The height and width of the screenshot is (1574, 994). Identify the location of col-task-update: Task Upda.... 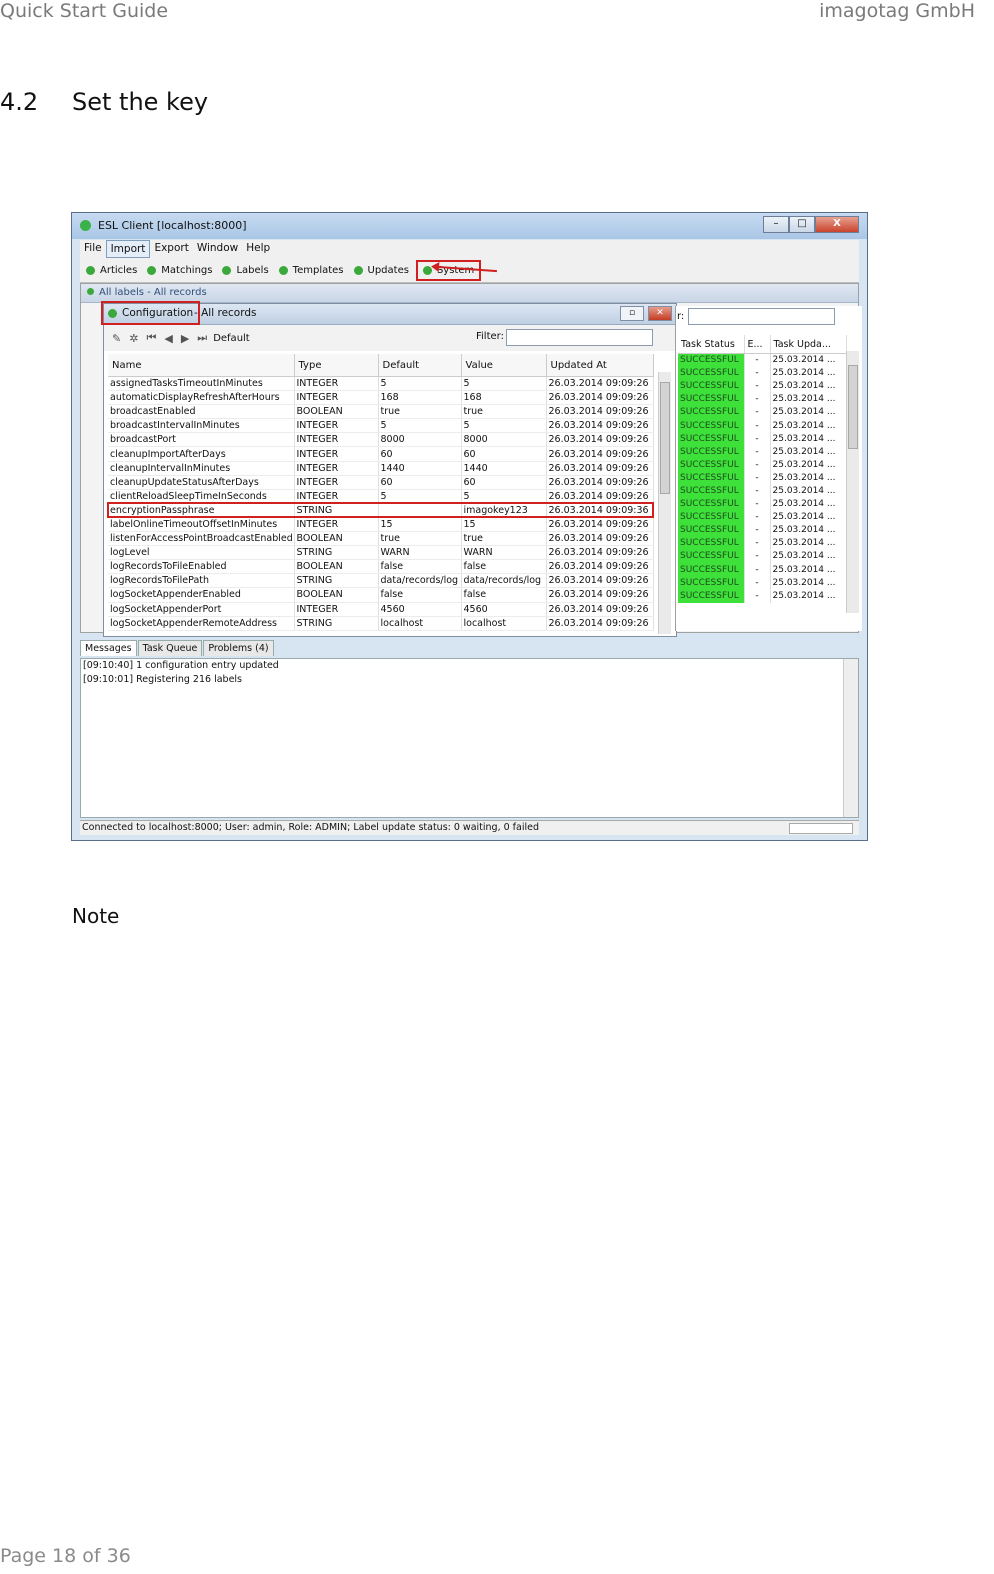
(808, 344).